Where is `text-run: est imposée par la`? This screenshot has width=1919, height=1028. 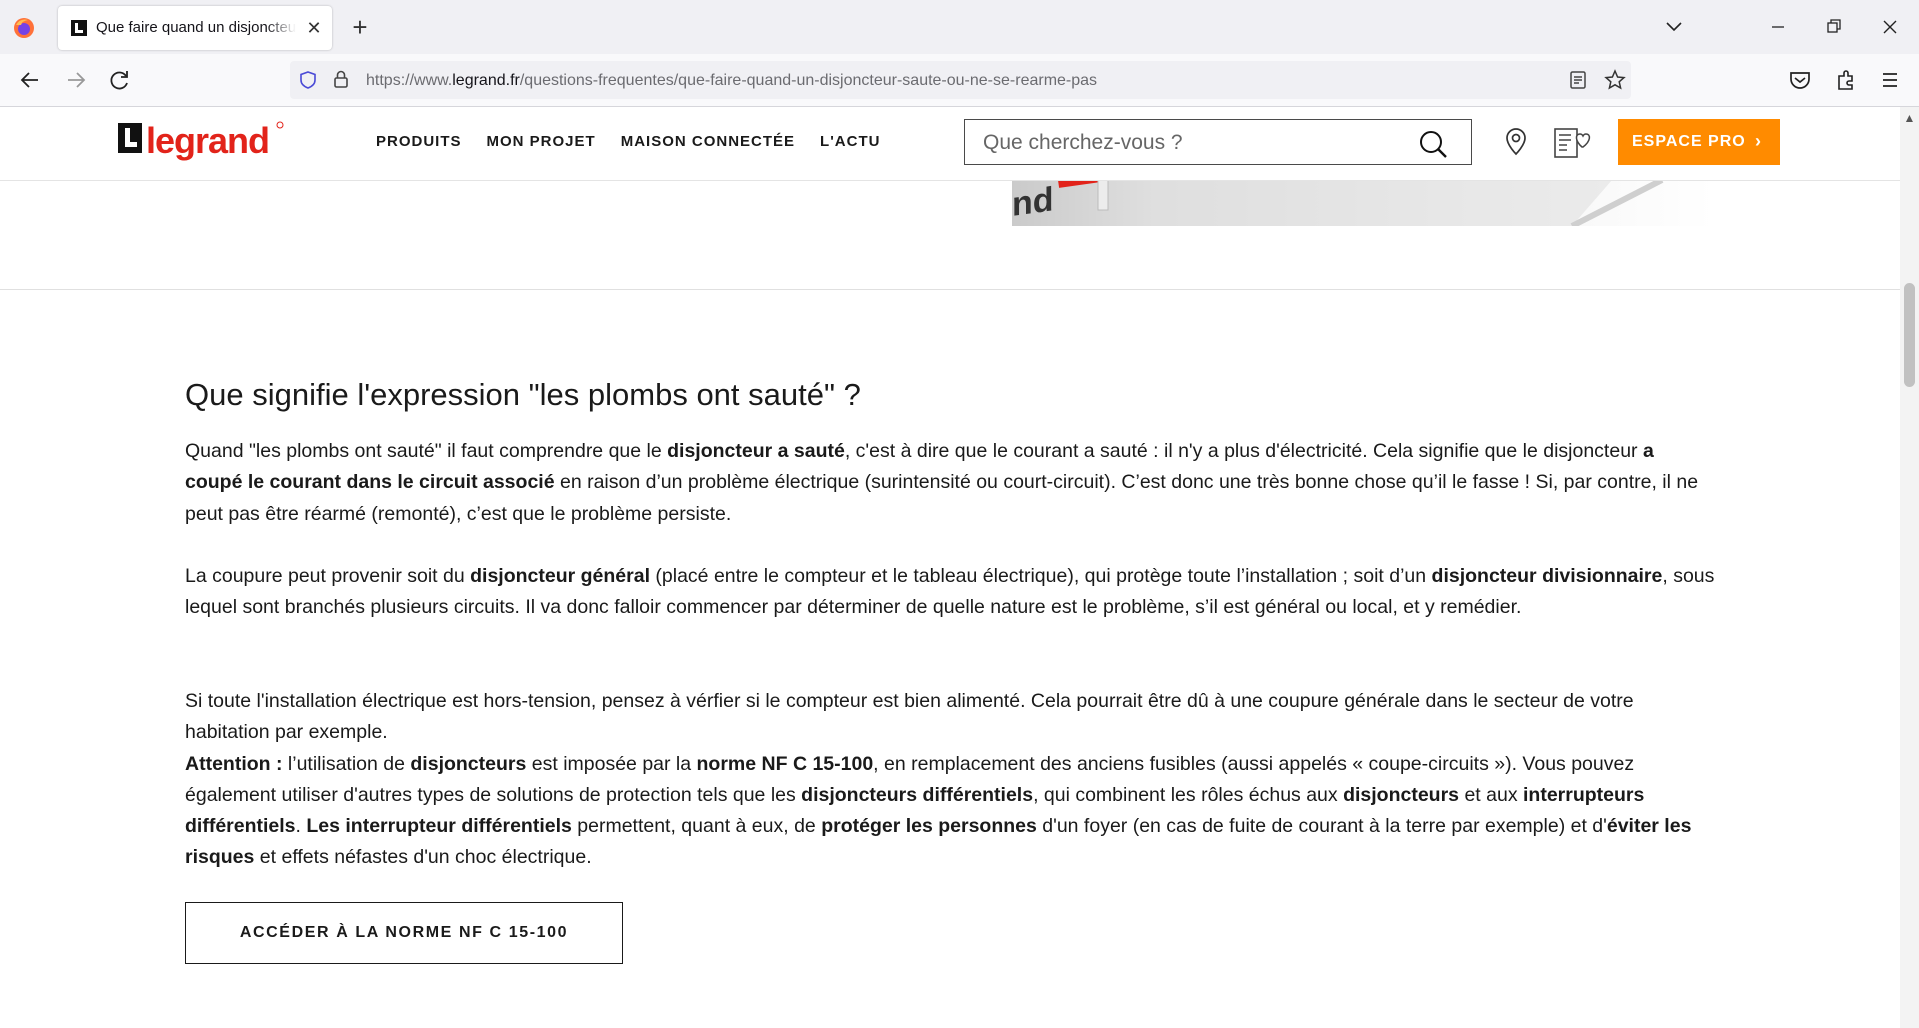
text-run: est imposée par la is located at coordinates (611, 763).